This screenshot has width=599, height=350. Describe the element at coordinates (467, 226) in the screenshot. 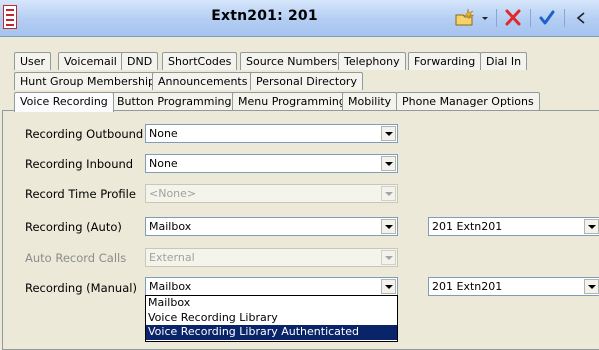

I see `recording-auto-target-value: 201 Extn201` at that location.